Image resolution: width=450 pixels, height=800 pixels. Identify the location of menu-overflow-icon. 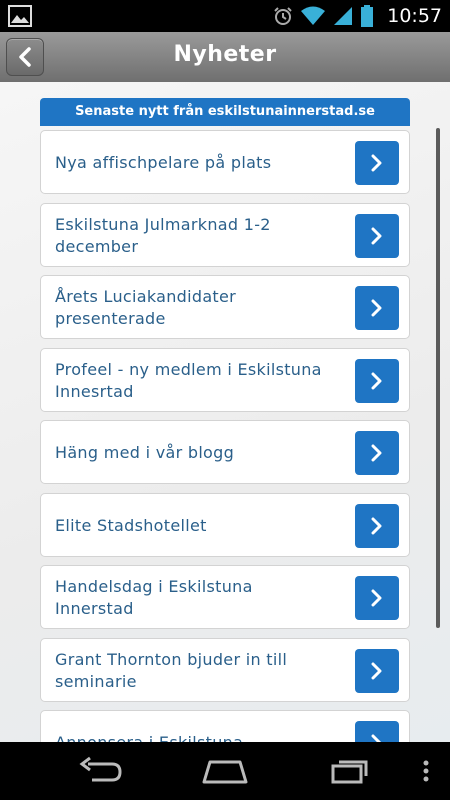
(426, 771).